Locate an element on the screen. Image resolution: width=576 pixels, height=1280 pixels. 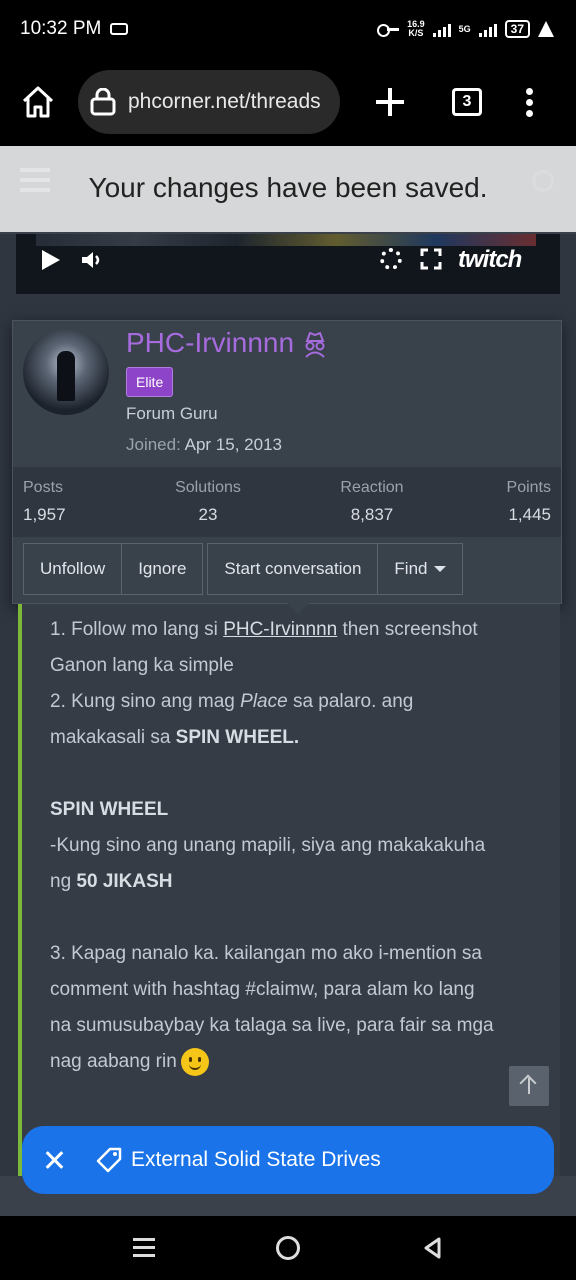
suggestion-label: External Solid State Drives is located at coordinates (256, 1160).